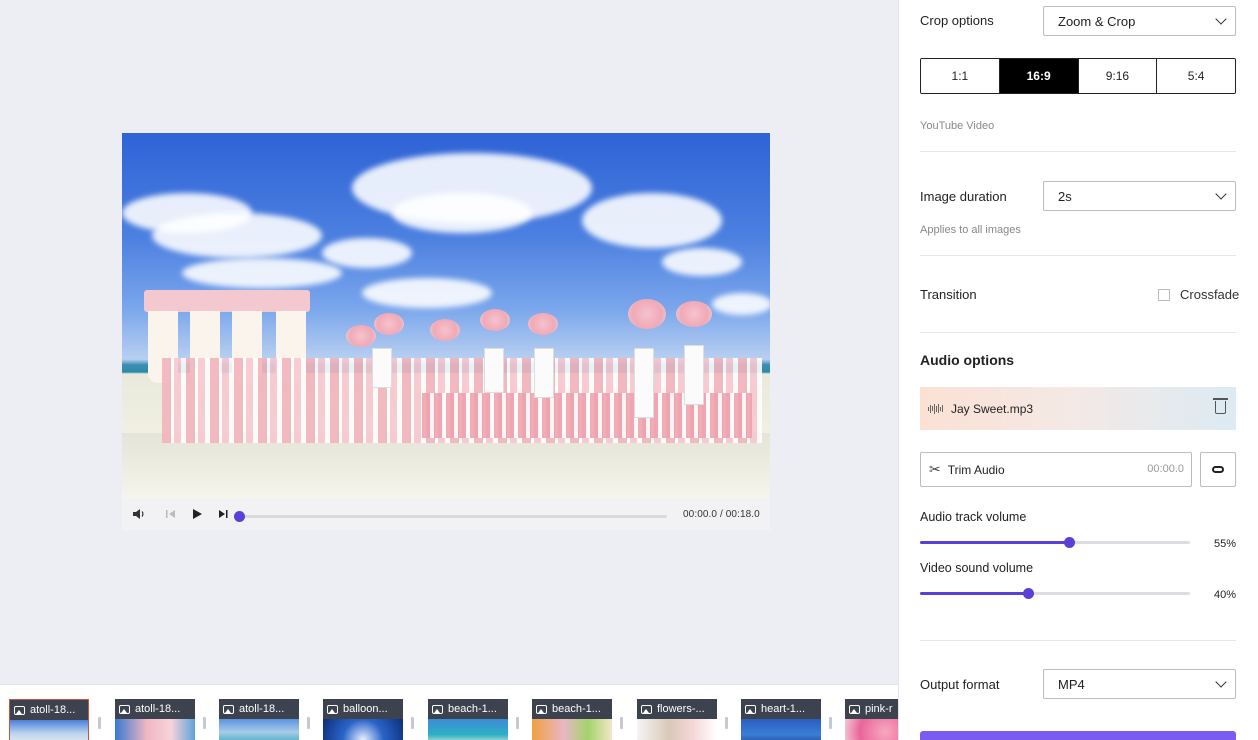 This screenshot has width=1258, height=740. Describe the element at coordinates (957, 20) in the screenshot. I see `crop-options-label: Crop options` at that location.